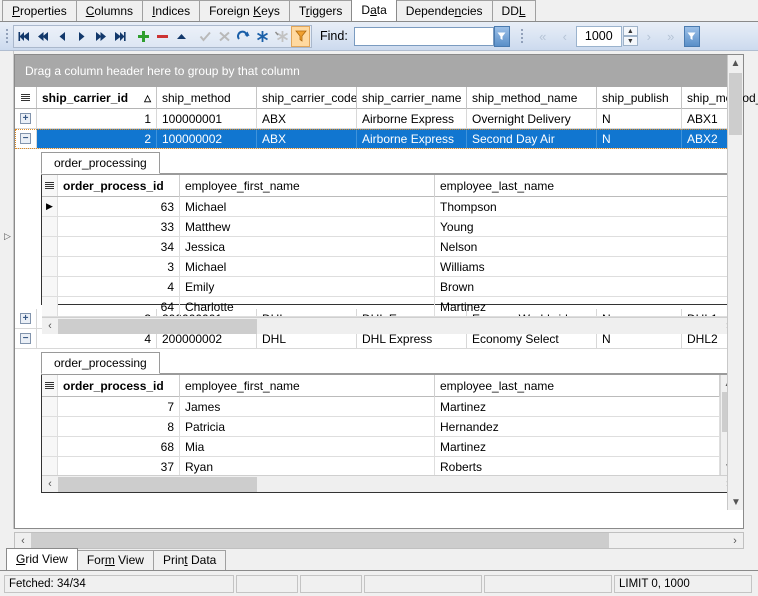 This screenshot has height=596, width=758. I want to click on detail-row-indicator-header, so click(50, 185).